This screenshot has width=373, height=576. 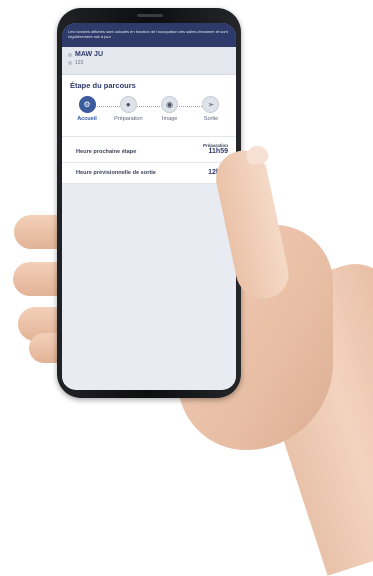 I want to click on phone-speaker, so click(x=150, y=15).